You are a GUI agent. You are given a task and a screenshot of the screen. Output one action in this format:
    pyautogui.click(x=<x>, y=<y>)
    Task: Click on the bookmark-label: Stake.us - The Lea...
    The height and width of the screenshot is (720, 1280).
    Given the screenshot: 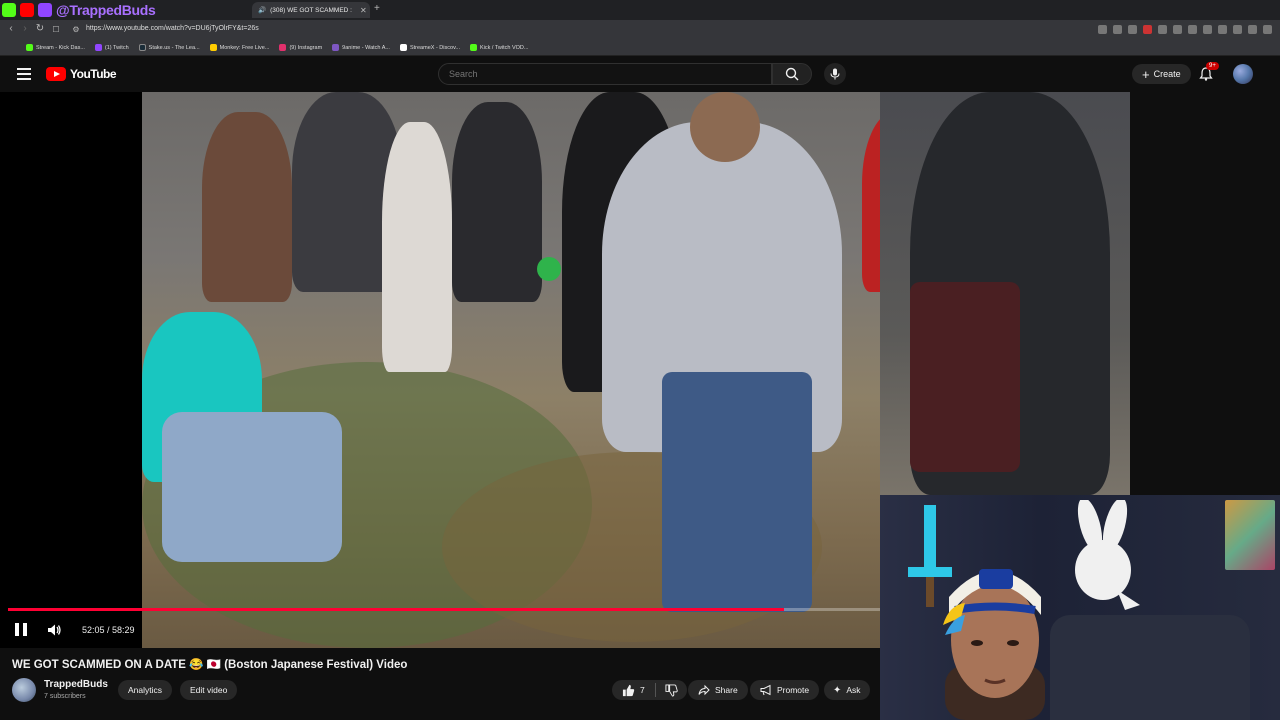 What is the action you would take?
    pyautogui.click(x=174, y=47)
    